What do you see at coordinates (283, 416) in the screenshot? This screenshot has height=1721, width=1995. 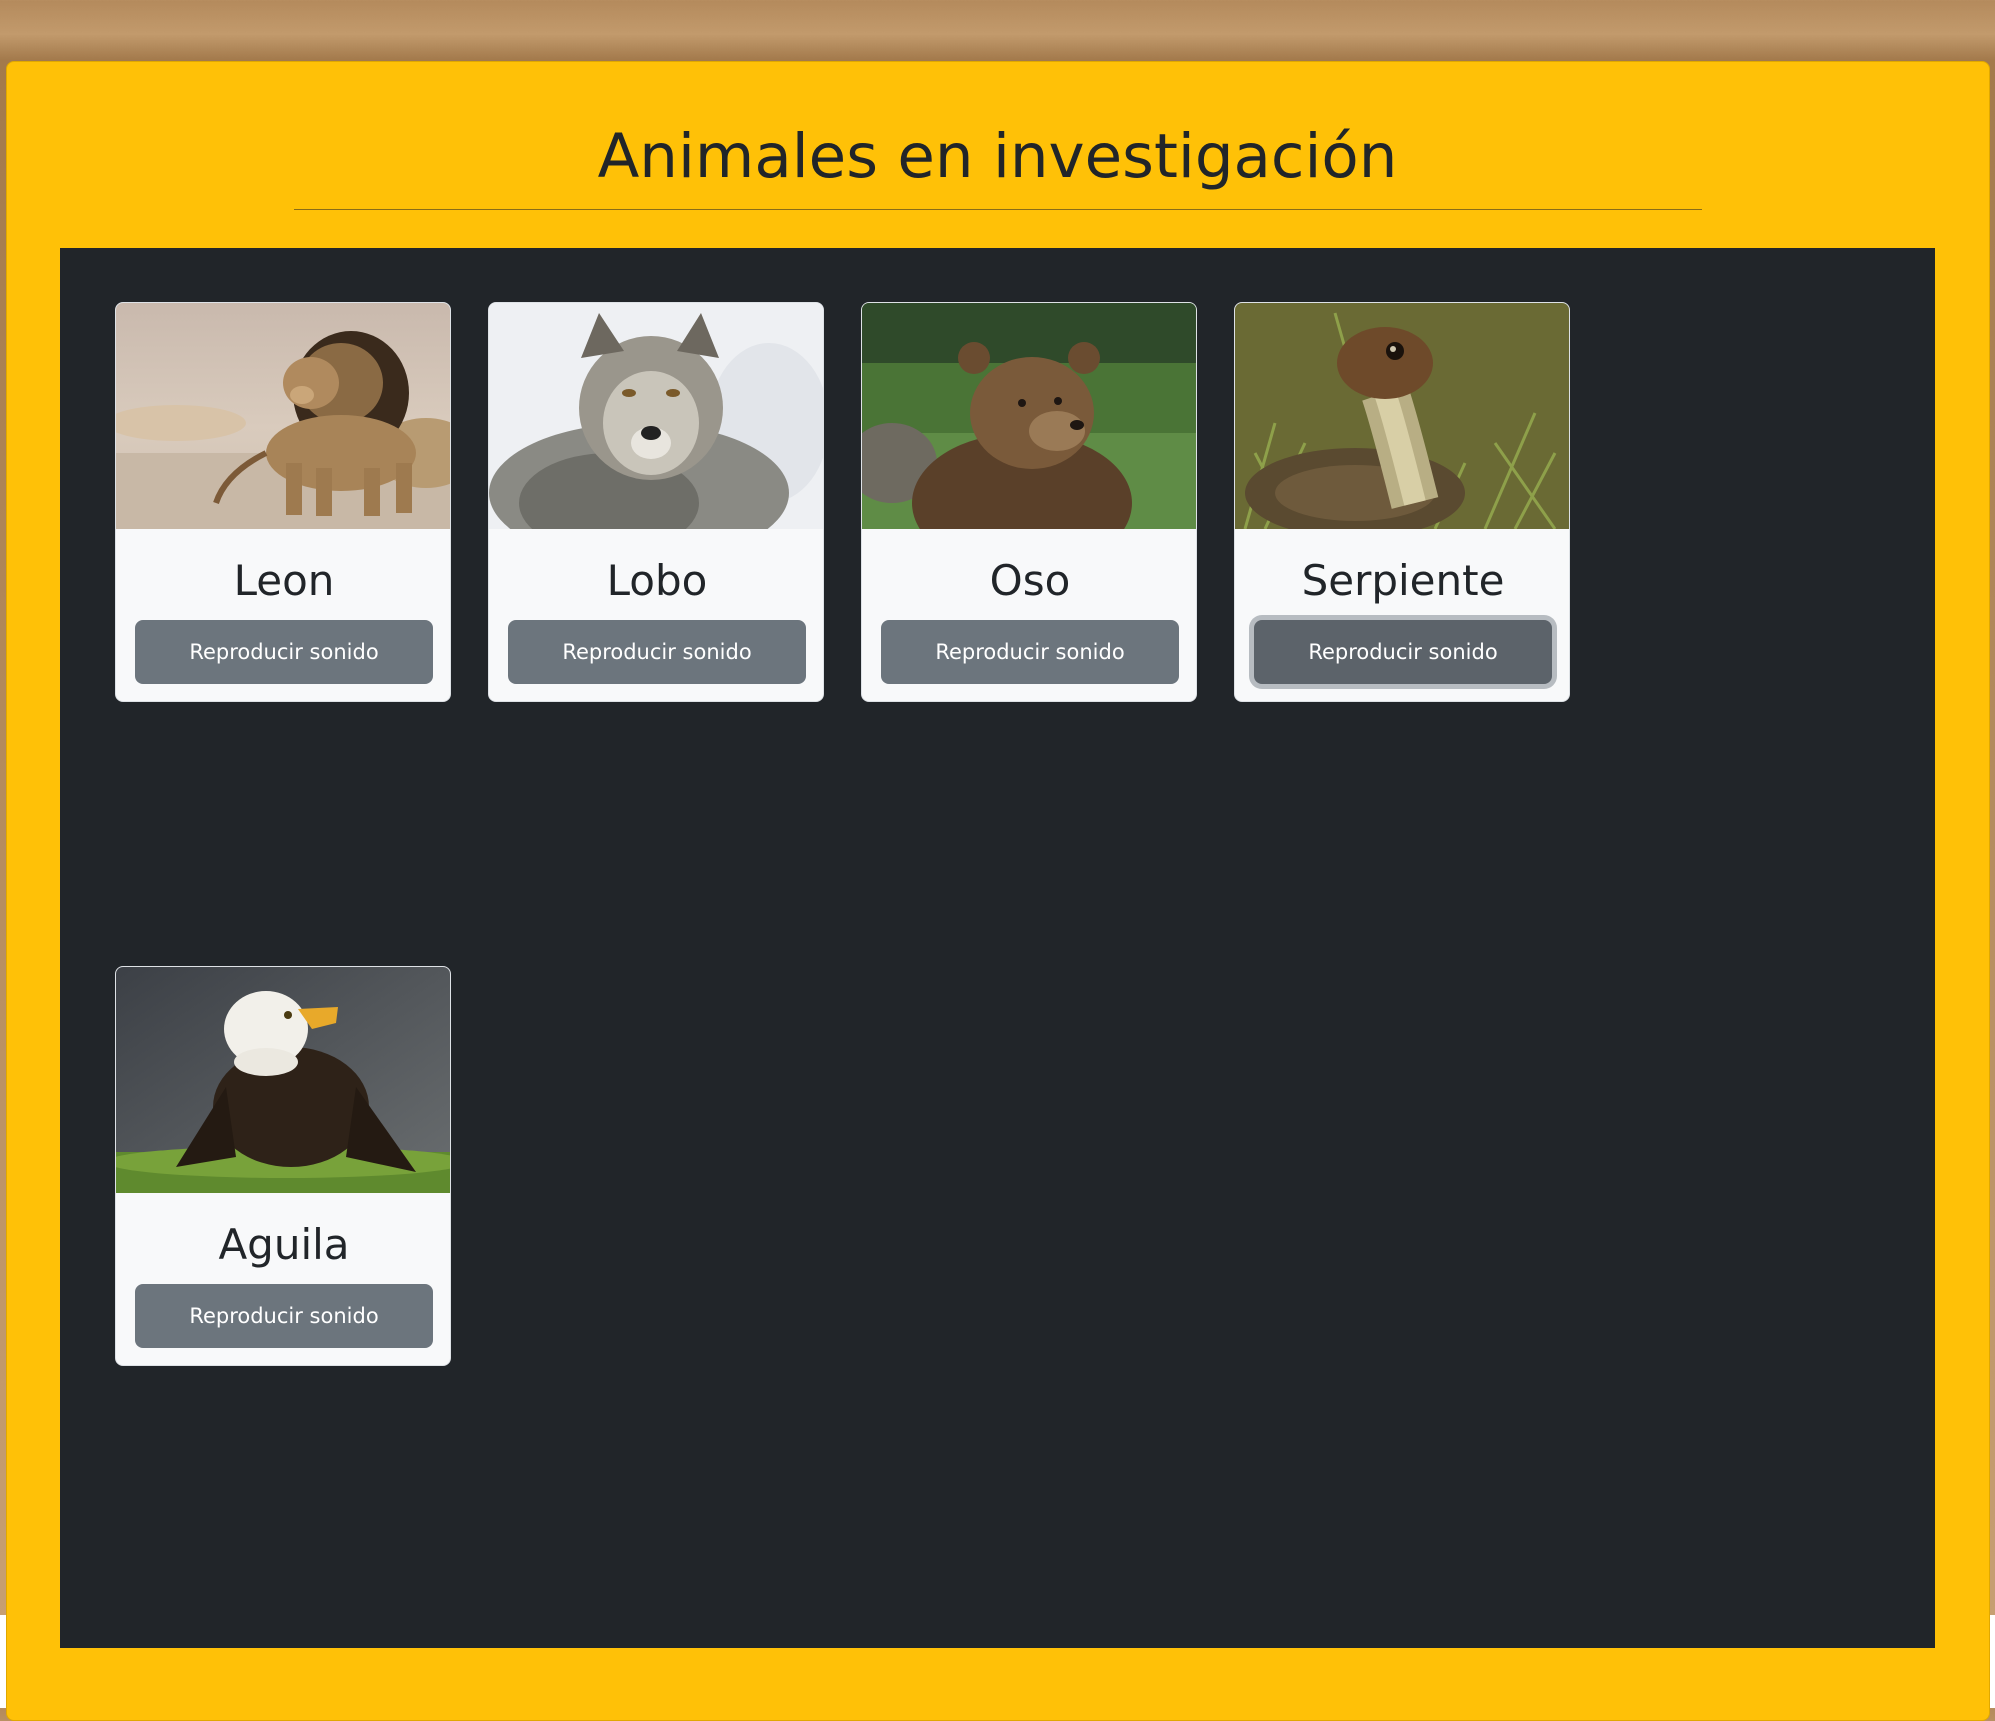 I see `lion-image` at bounding box center [283, 416].